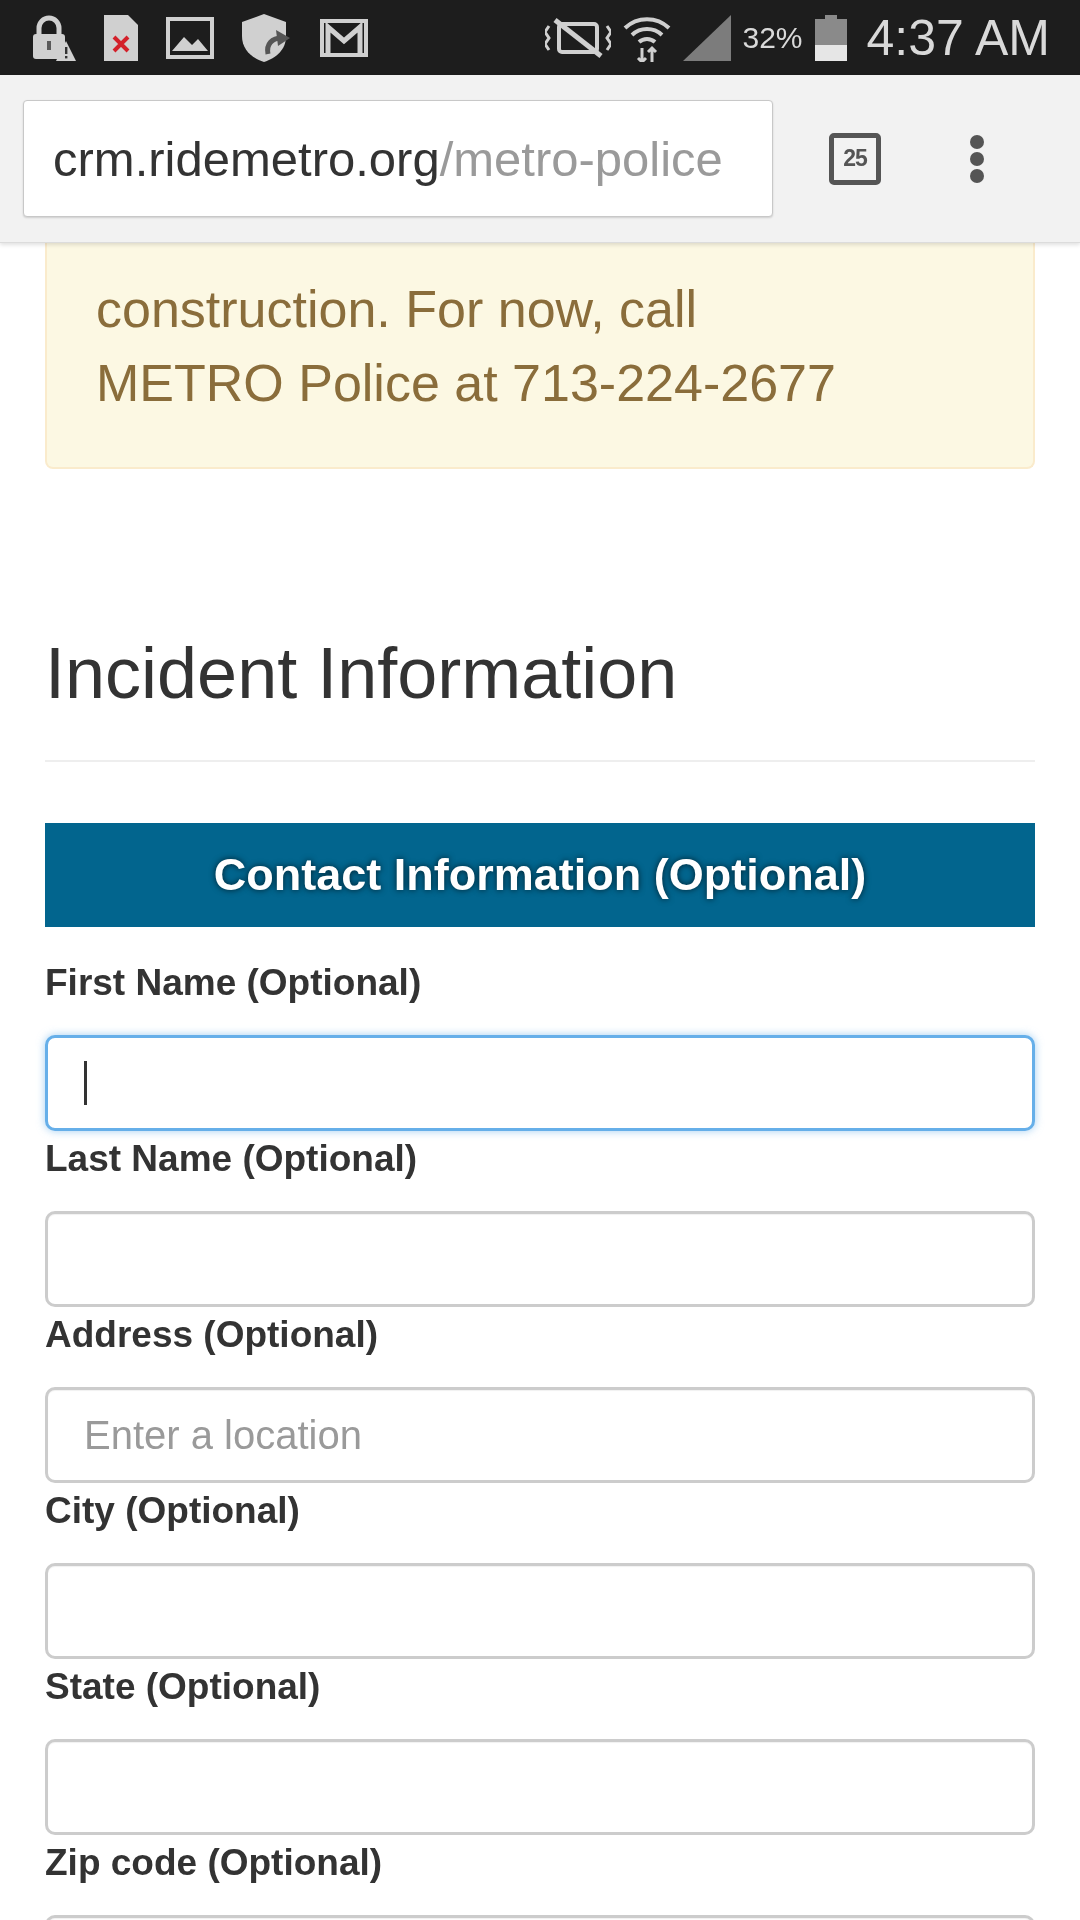 This screenshot has height=1920, width=1080. I want to click on lock-warning-icon, so click(53, 37).